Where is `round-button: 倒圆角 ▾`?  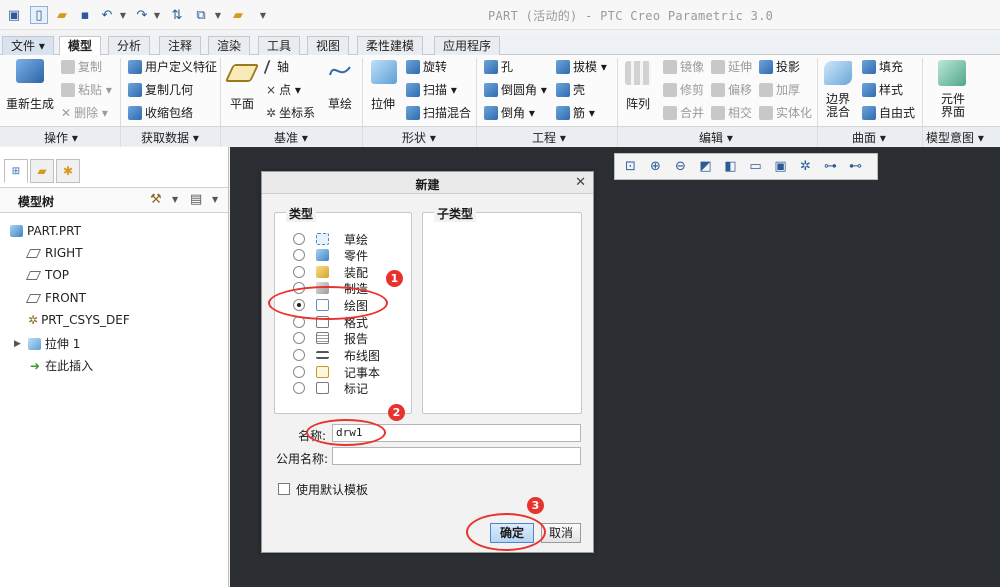
round-button: 倒圆角 ▾ is located at coordinates (515, 90).